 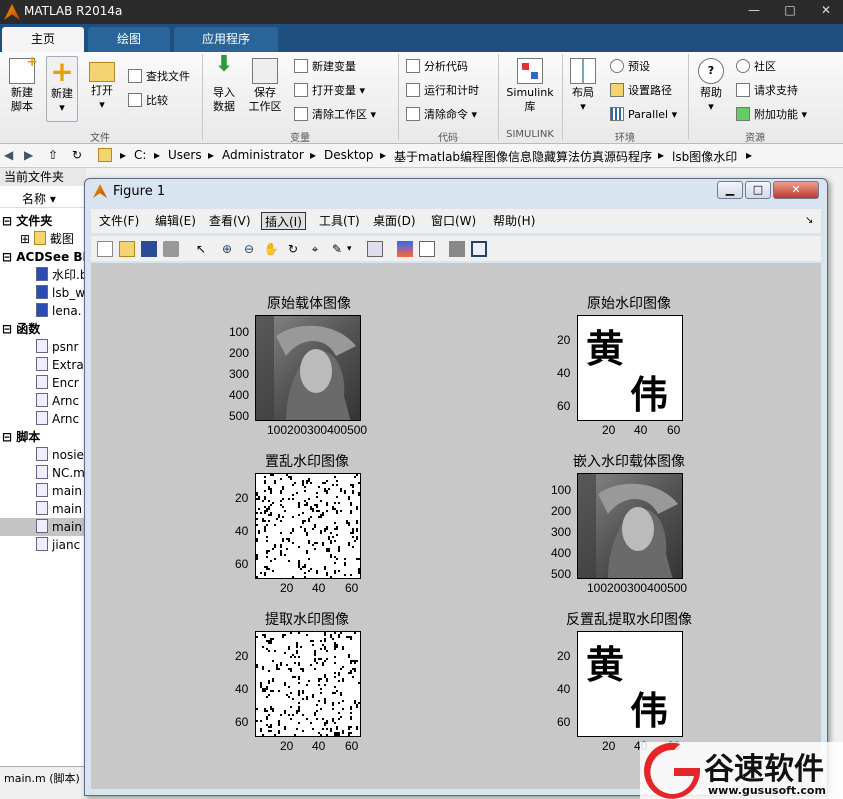 I want to click on add-ons-button: 附加功能 ▾, so click(x=771, y=115).